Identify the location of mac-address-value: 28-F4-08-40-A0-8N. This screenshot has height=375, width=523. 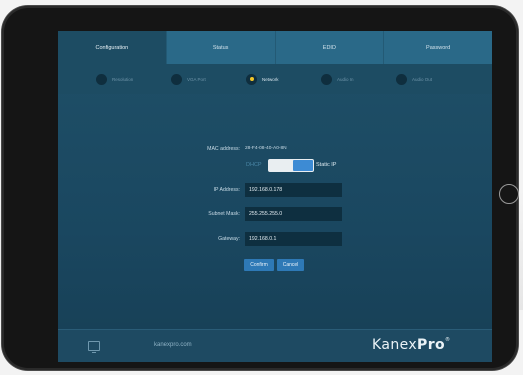
(266, 148).